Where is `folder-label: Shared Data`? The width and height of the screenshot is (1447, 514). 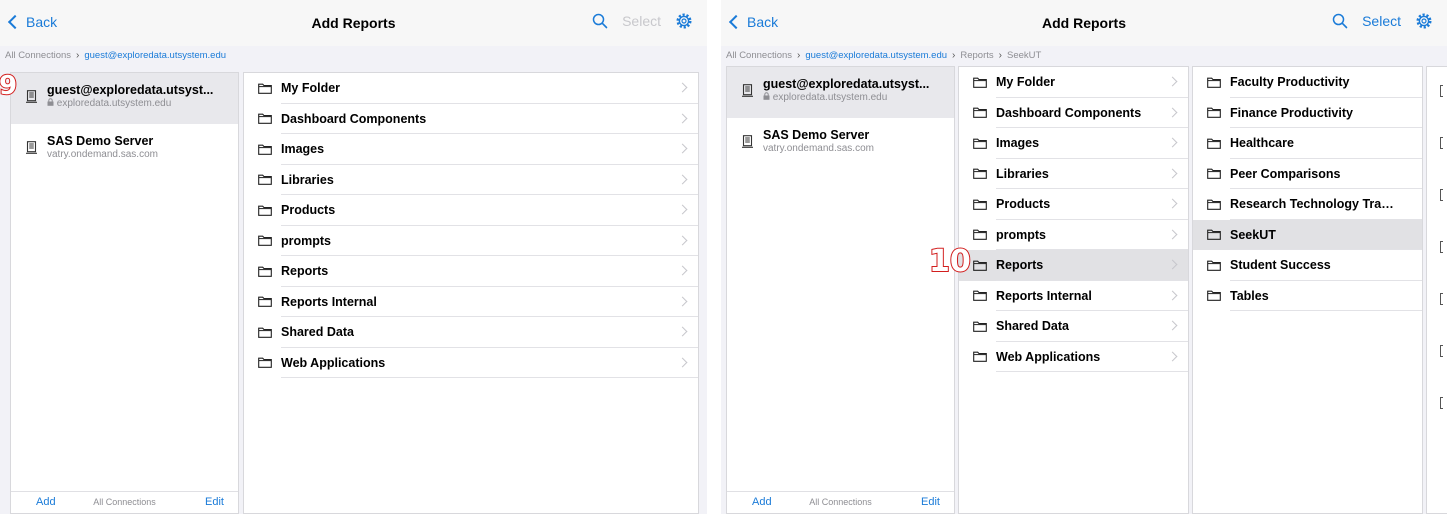 folder-label: Shared Data is located at coordinates (317, 332).